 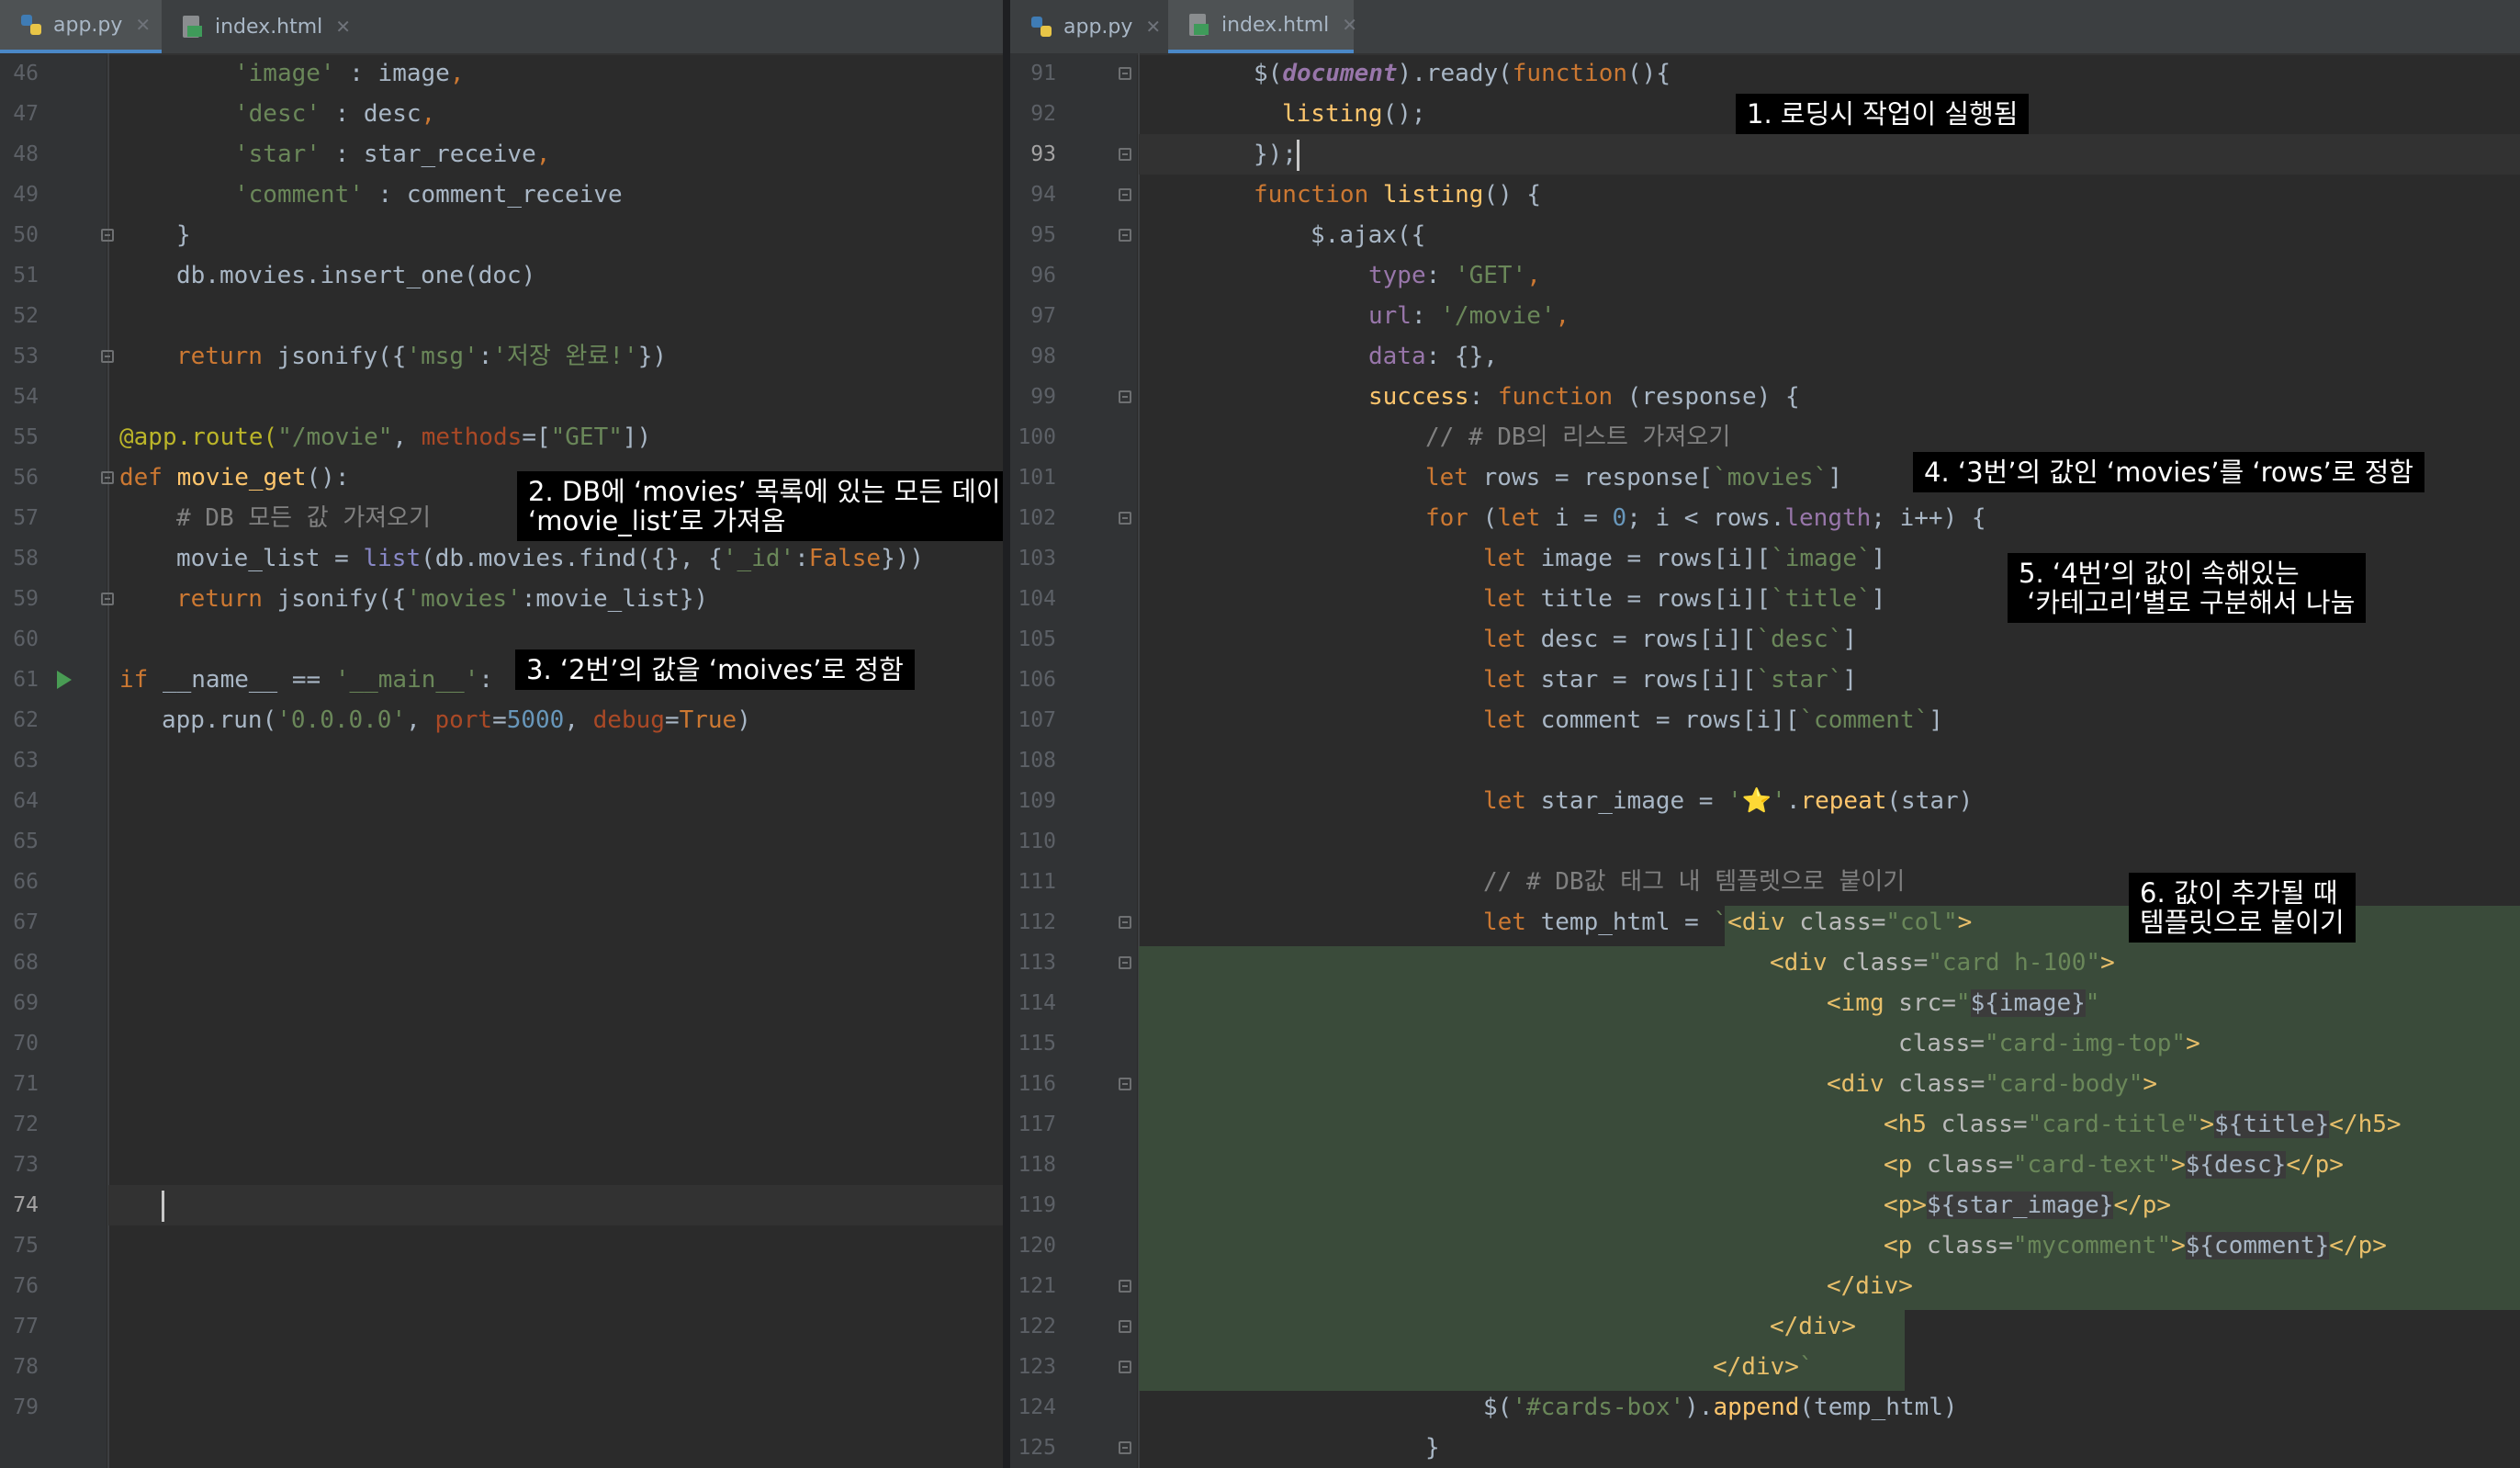 I want to click on code-line-94: function listing() {, so click(x=1397, y=195).